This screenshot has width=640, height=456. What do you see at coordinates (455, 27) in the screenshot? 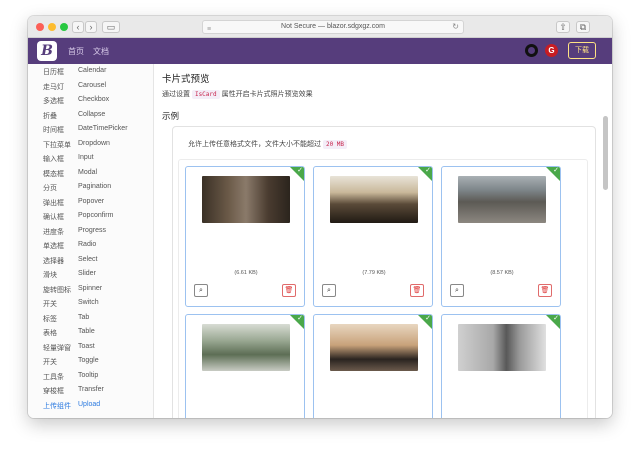
I see `reload-icon: ↻` at bounding box center [455, 27].